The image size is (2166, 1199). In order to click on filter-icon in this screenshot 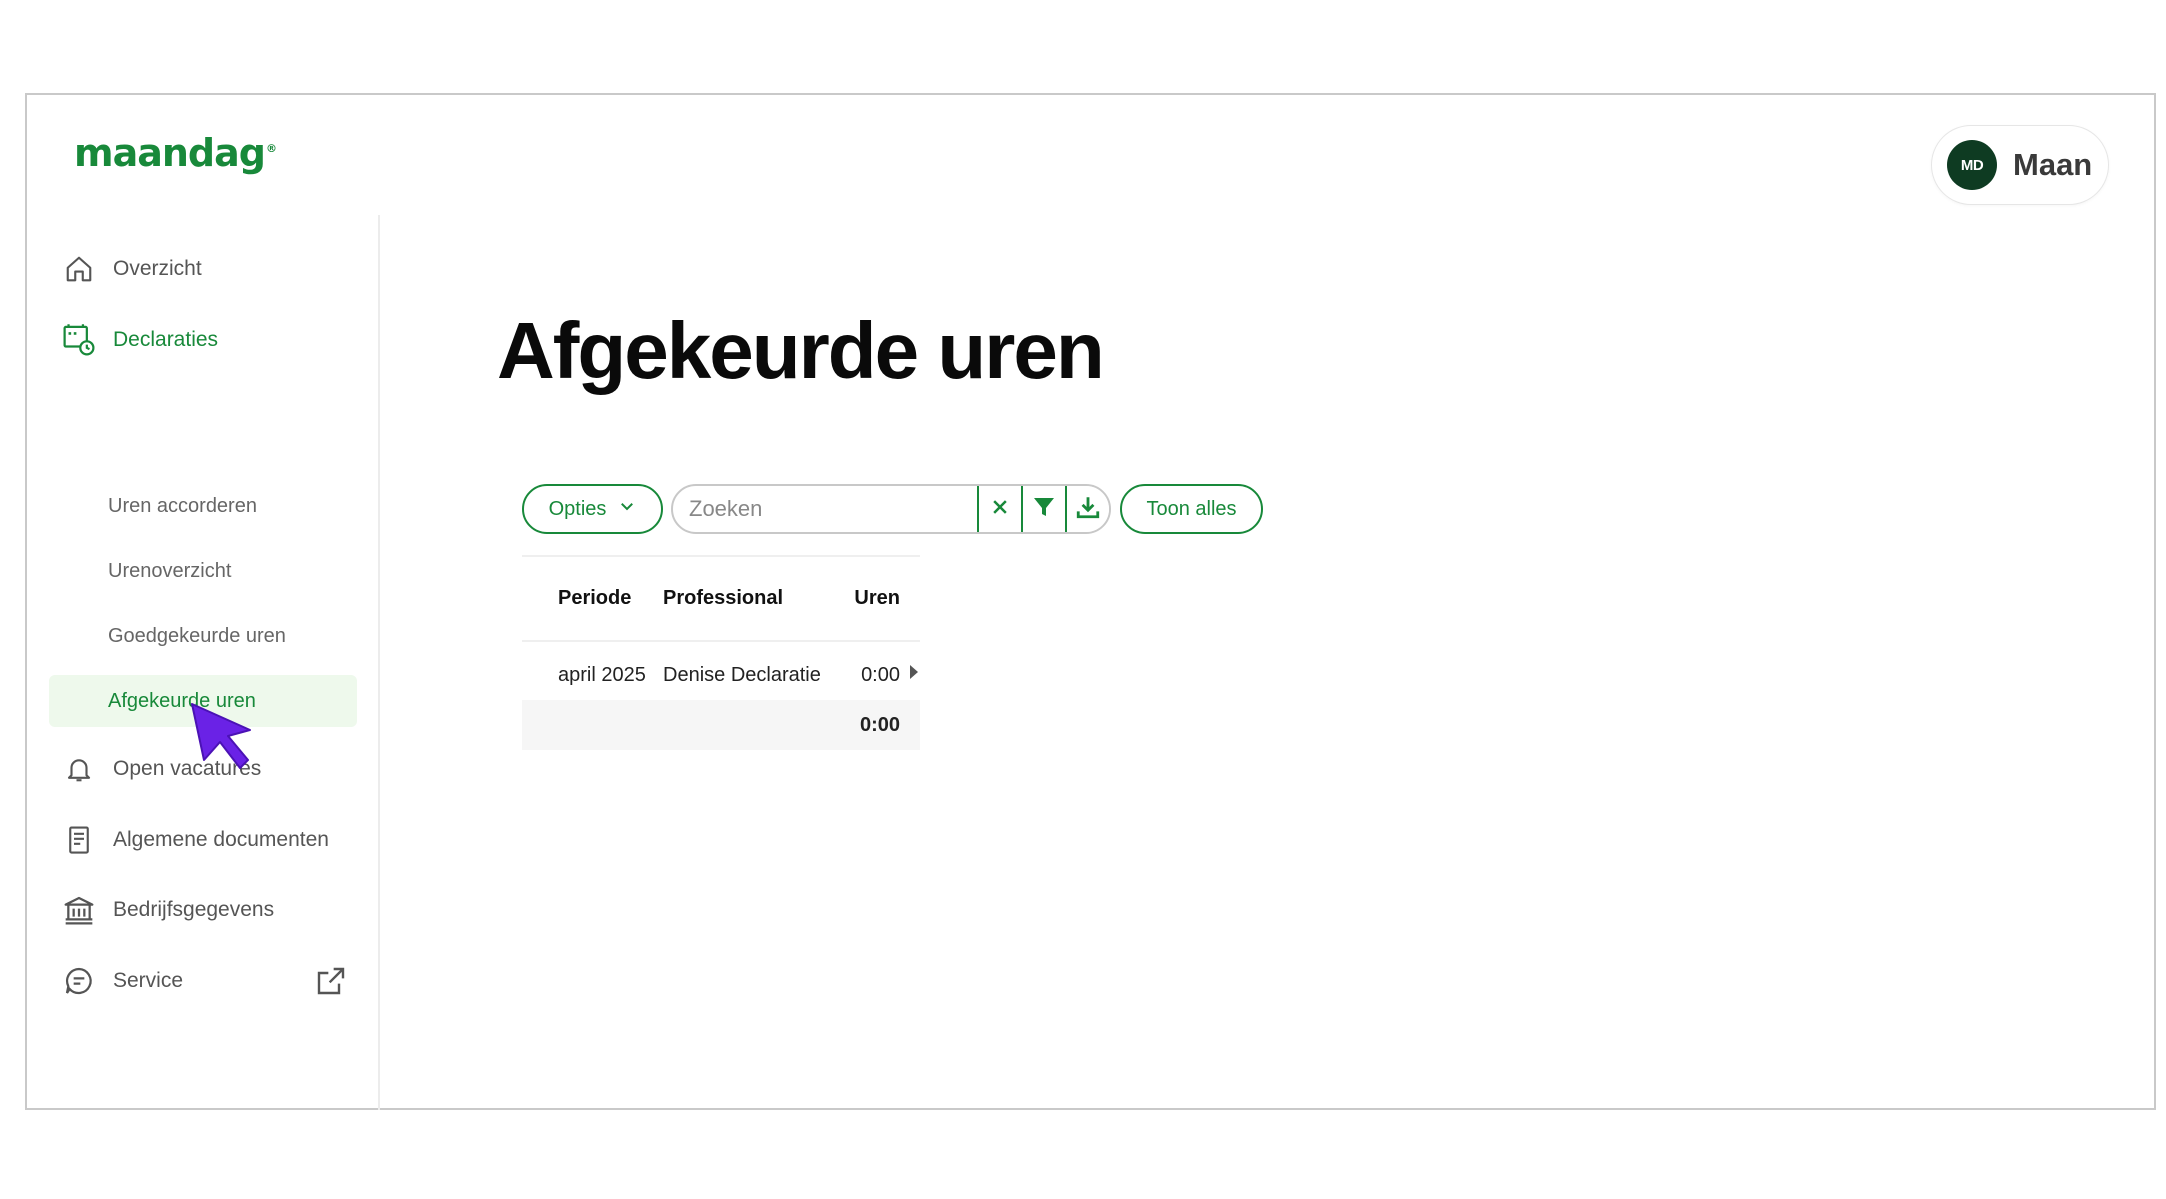, I will do `click(1044, 509)`.